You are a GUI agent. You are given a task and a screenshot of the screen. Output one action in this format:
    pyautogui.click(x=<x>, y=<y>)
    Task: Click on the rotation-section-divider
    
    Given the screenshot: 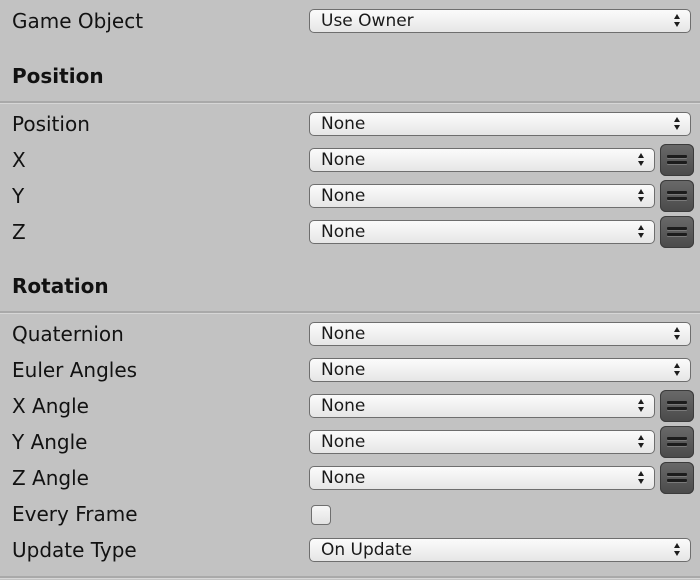 What is the action you would take?
    pyautogui.click(x=350, y=312)
    